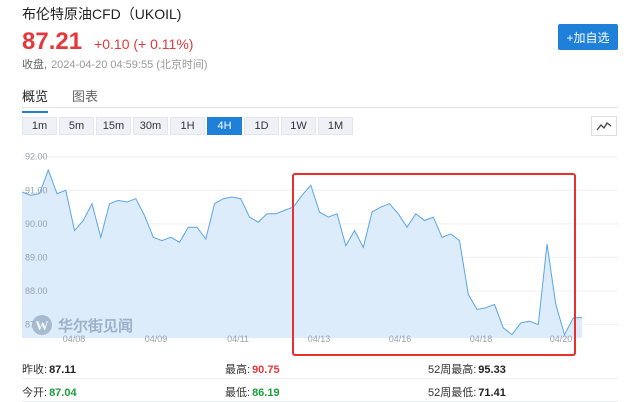 This screenshot has width=640, height=402. What do you see at coordinates (335, 126) in the screenshot?
I see `period-1mo: 1M` at bounding box center [335, 126].